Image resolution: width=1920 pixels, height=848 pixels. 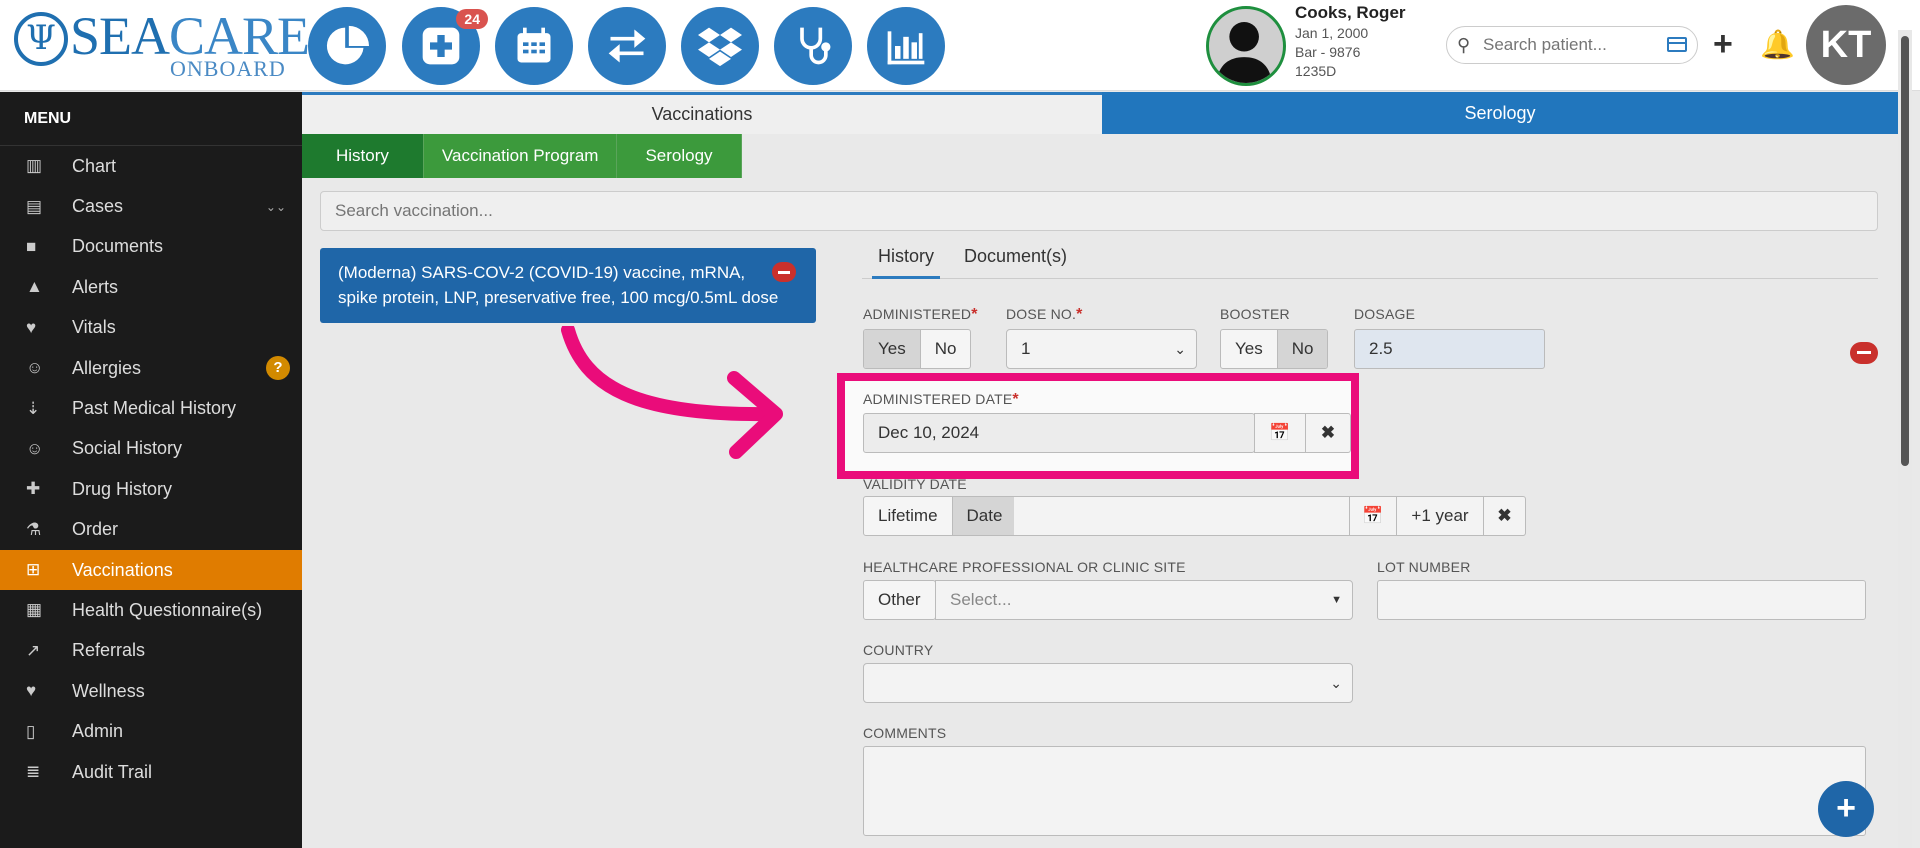 What do you see at coordinates (1182, 516) in the screenshot?
I see `validity-date-input` at bounding box center [1182, 516].